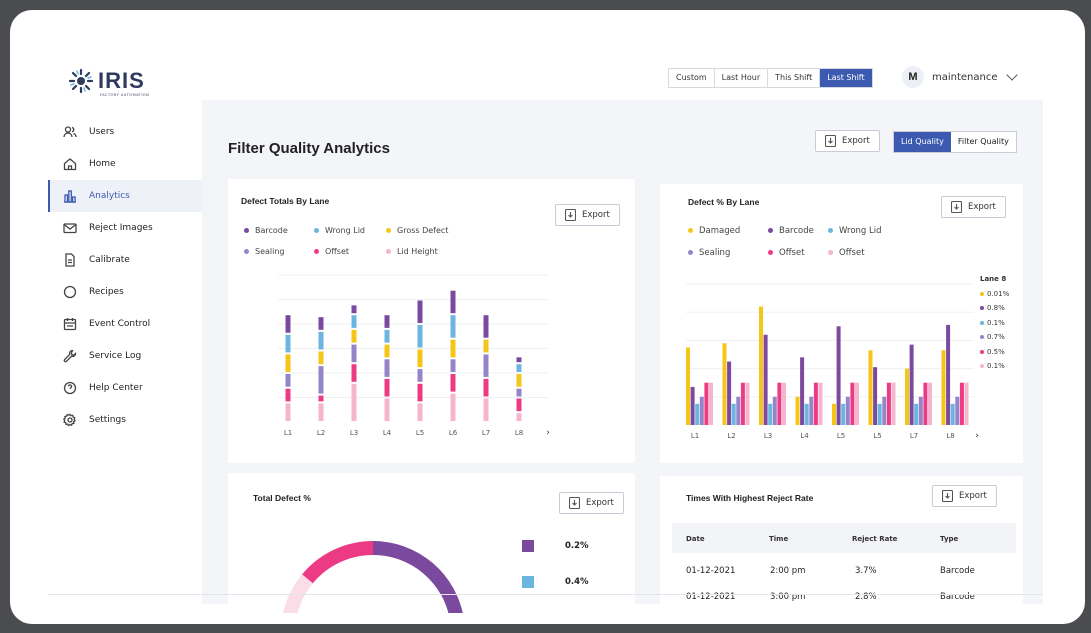  Describe the element at coordinates (125, 228) in the screenshot. I see `sidebar-item-reject-images: Reject Images` at that location.